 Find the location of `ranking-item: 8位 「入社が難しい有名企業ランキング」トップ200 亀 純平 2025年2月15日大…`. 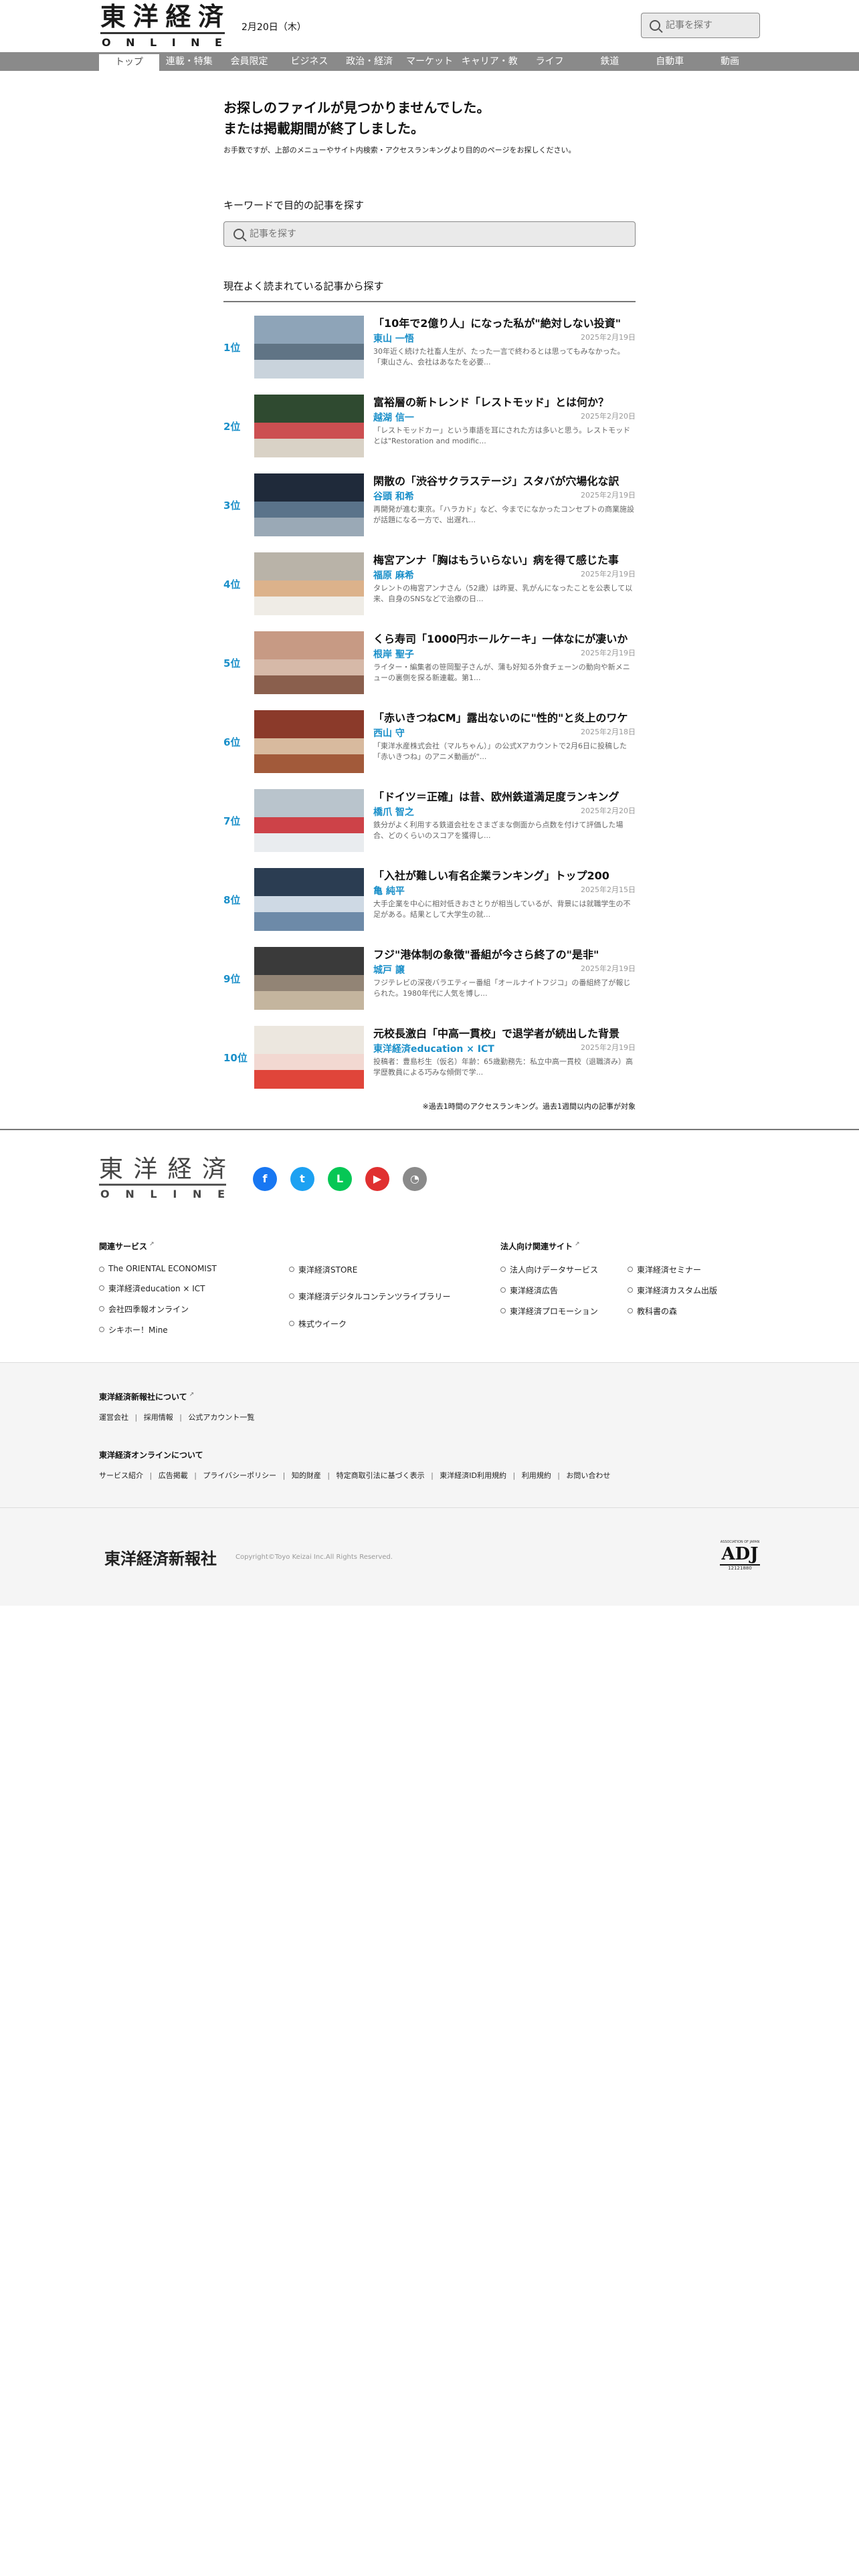

ranking-item: 8位 「入社が難しい有名企業ランキング」トップ200 亀 純平 2025年2月15日大… is located at coordinates (429, 900).